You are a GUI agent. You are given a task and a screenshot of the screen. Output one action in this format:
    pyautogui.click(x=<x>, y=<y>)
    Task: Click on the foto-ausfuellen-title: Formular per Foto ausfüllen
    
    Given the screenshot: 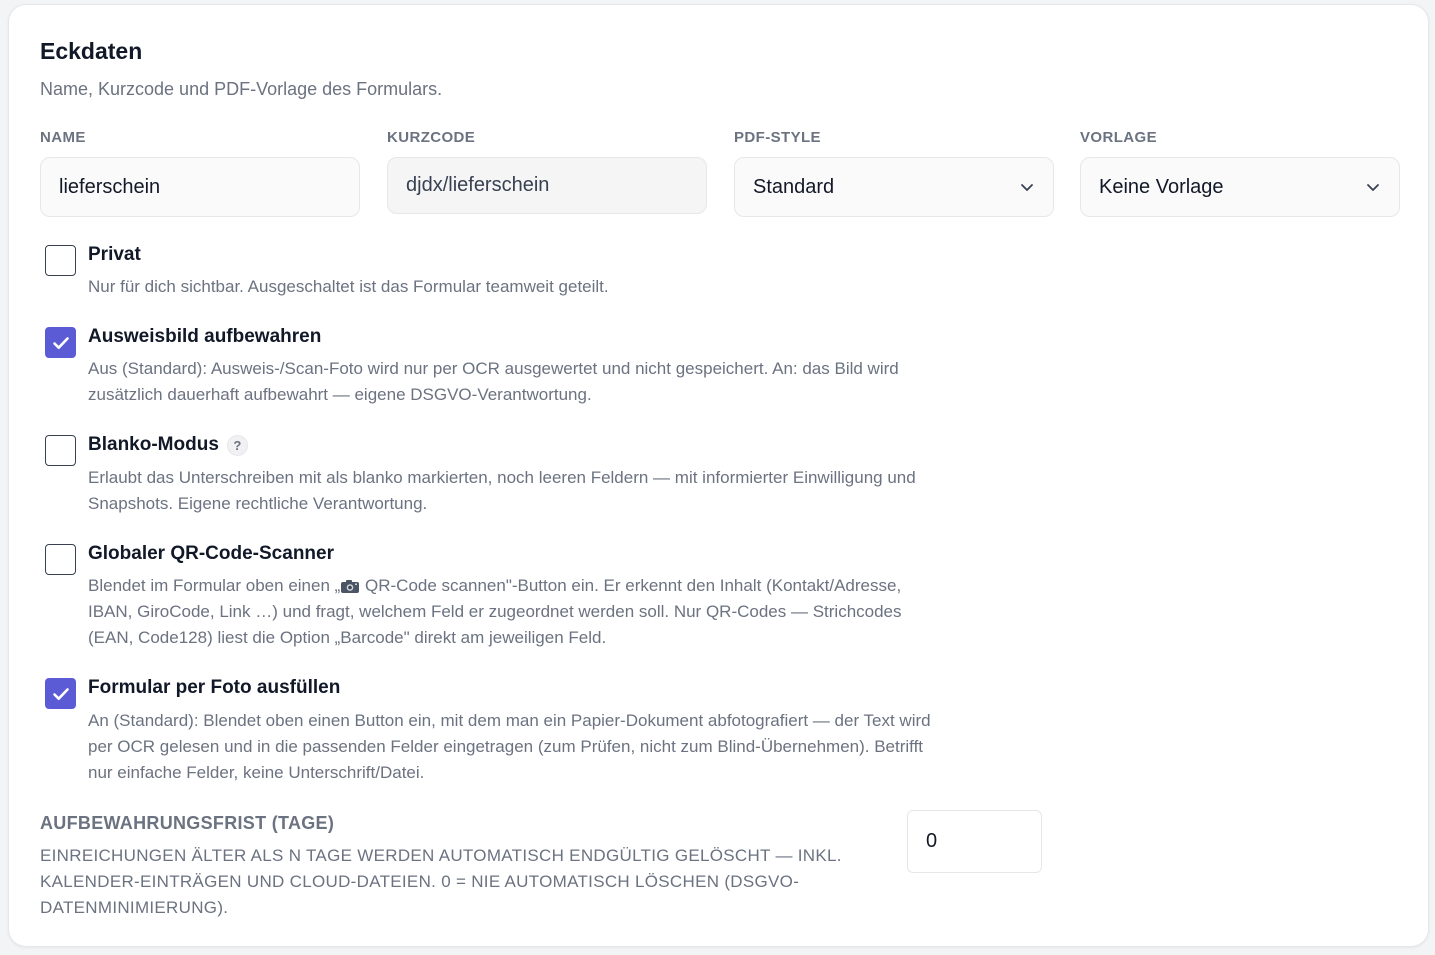 What is the action you would take?
    pyautogui.click(x=214, y=687)
    